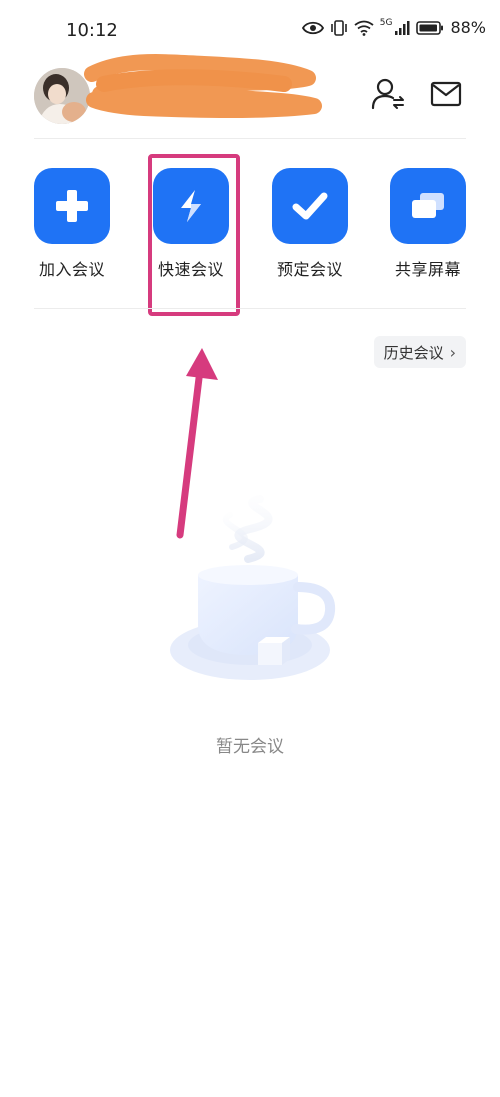 This screenshot has height=1097, width=500. What do you see at coordinates (194, 235) in the screenshot?
I see `annotation-highlight-box` at bounding box center [194, 235].